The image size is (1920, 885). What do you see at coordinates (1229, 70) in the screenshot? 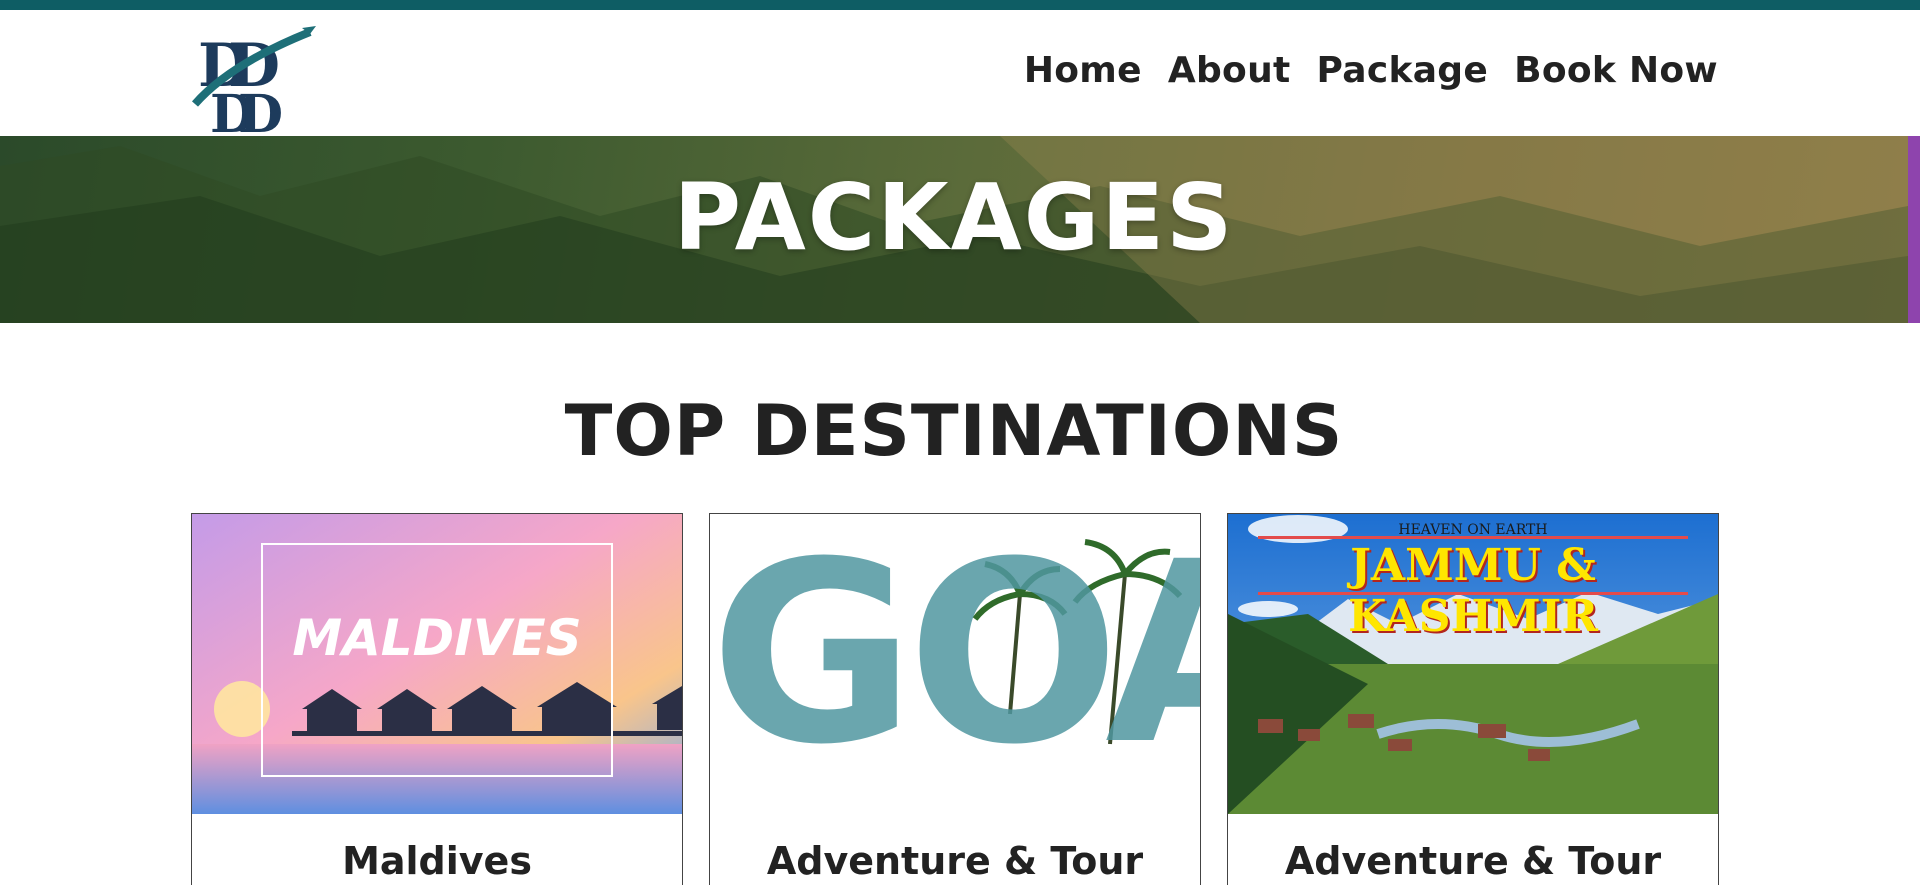
I see `nav-about: About` at bounding box center [1229, 70].